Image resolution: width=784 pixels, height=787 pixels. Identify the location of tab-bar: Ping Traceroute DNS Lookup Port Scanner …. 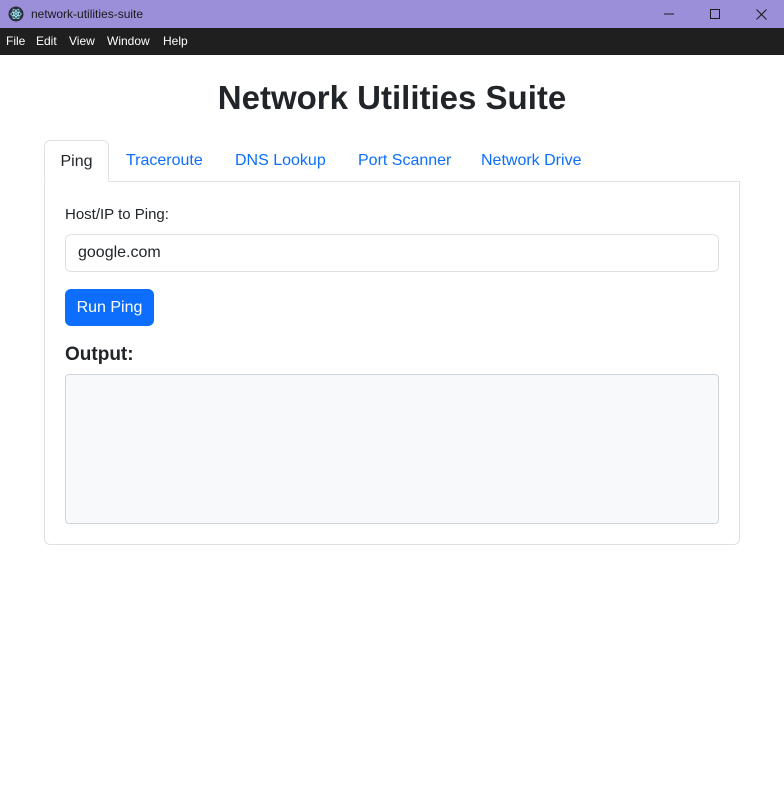
(392, 161).